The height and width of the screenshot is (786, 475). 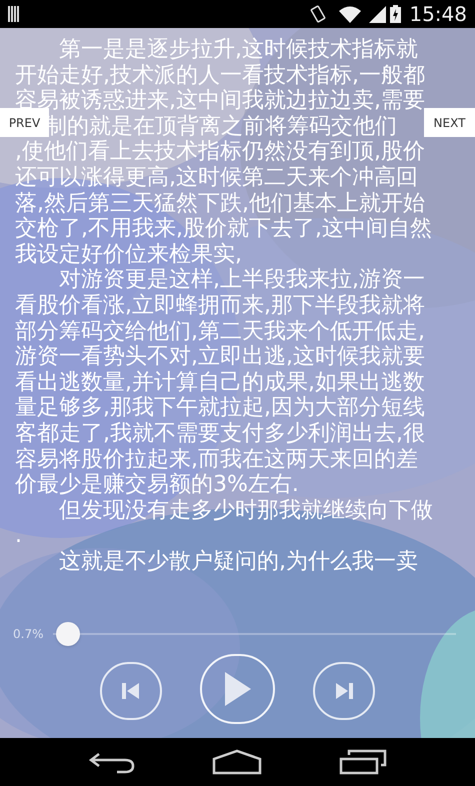 I want to click on signal-icon, so click(x=377, y=14).